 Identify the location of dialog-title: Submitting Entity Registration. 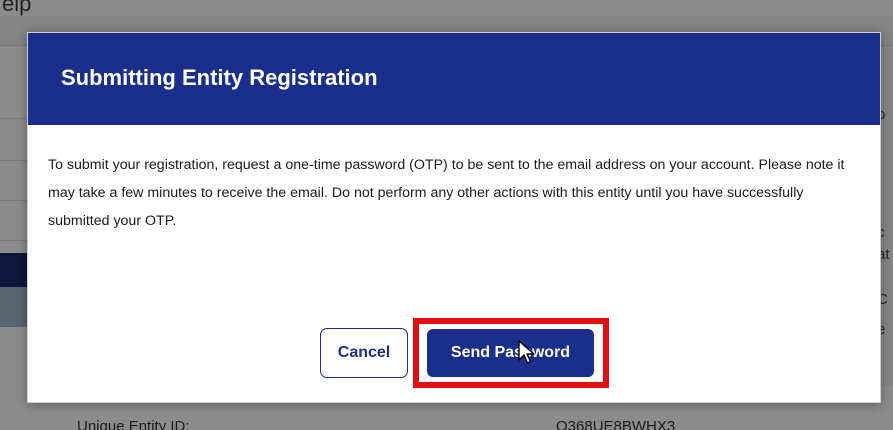
(219, 77).